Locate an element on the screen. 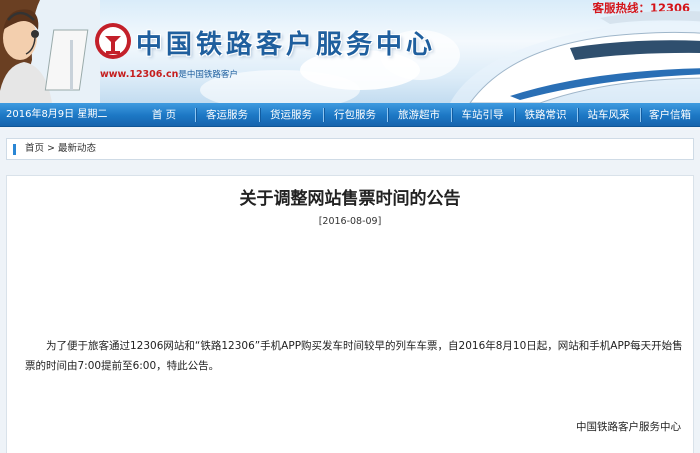  nav-item-home: 首 页 is located at coordinates (164, 115).